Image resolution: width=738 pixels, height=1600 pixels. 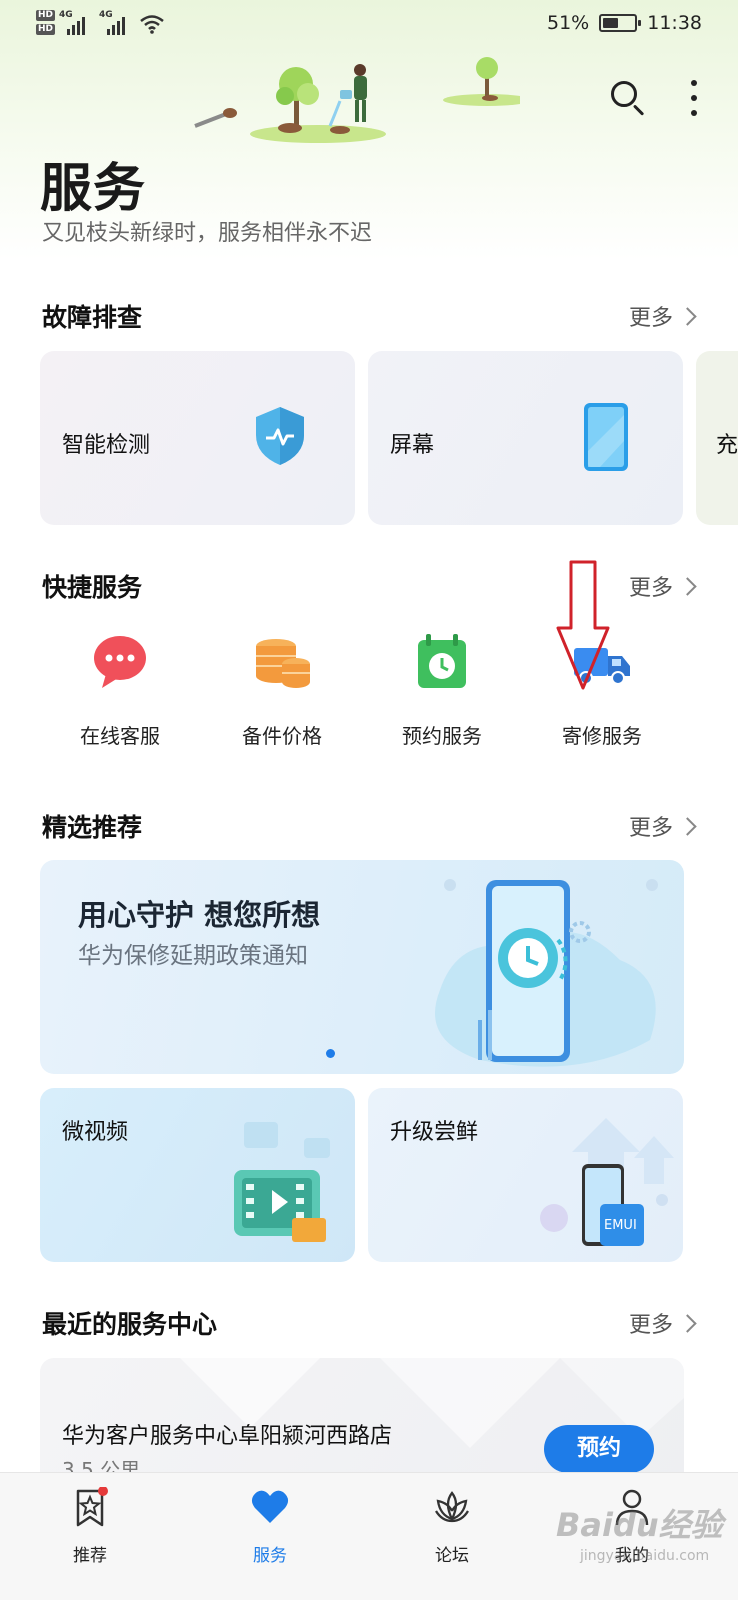 I want to click on card-charging-partial: 充, so click(x=717, y=438).